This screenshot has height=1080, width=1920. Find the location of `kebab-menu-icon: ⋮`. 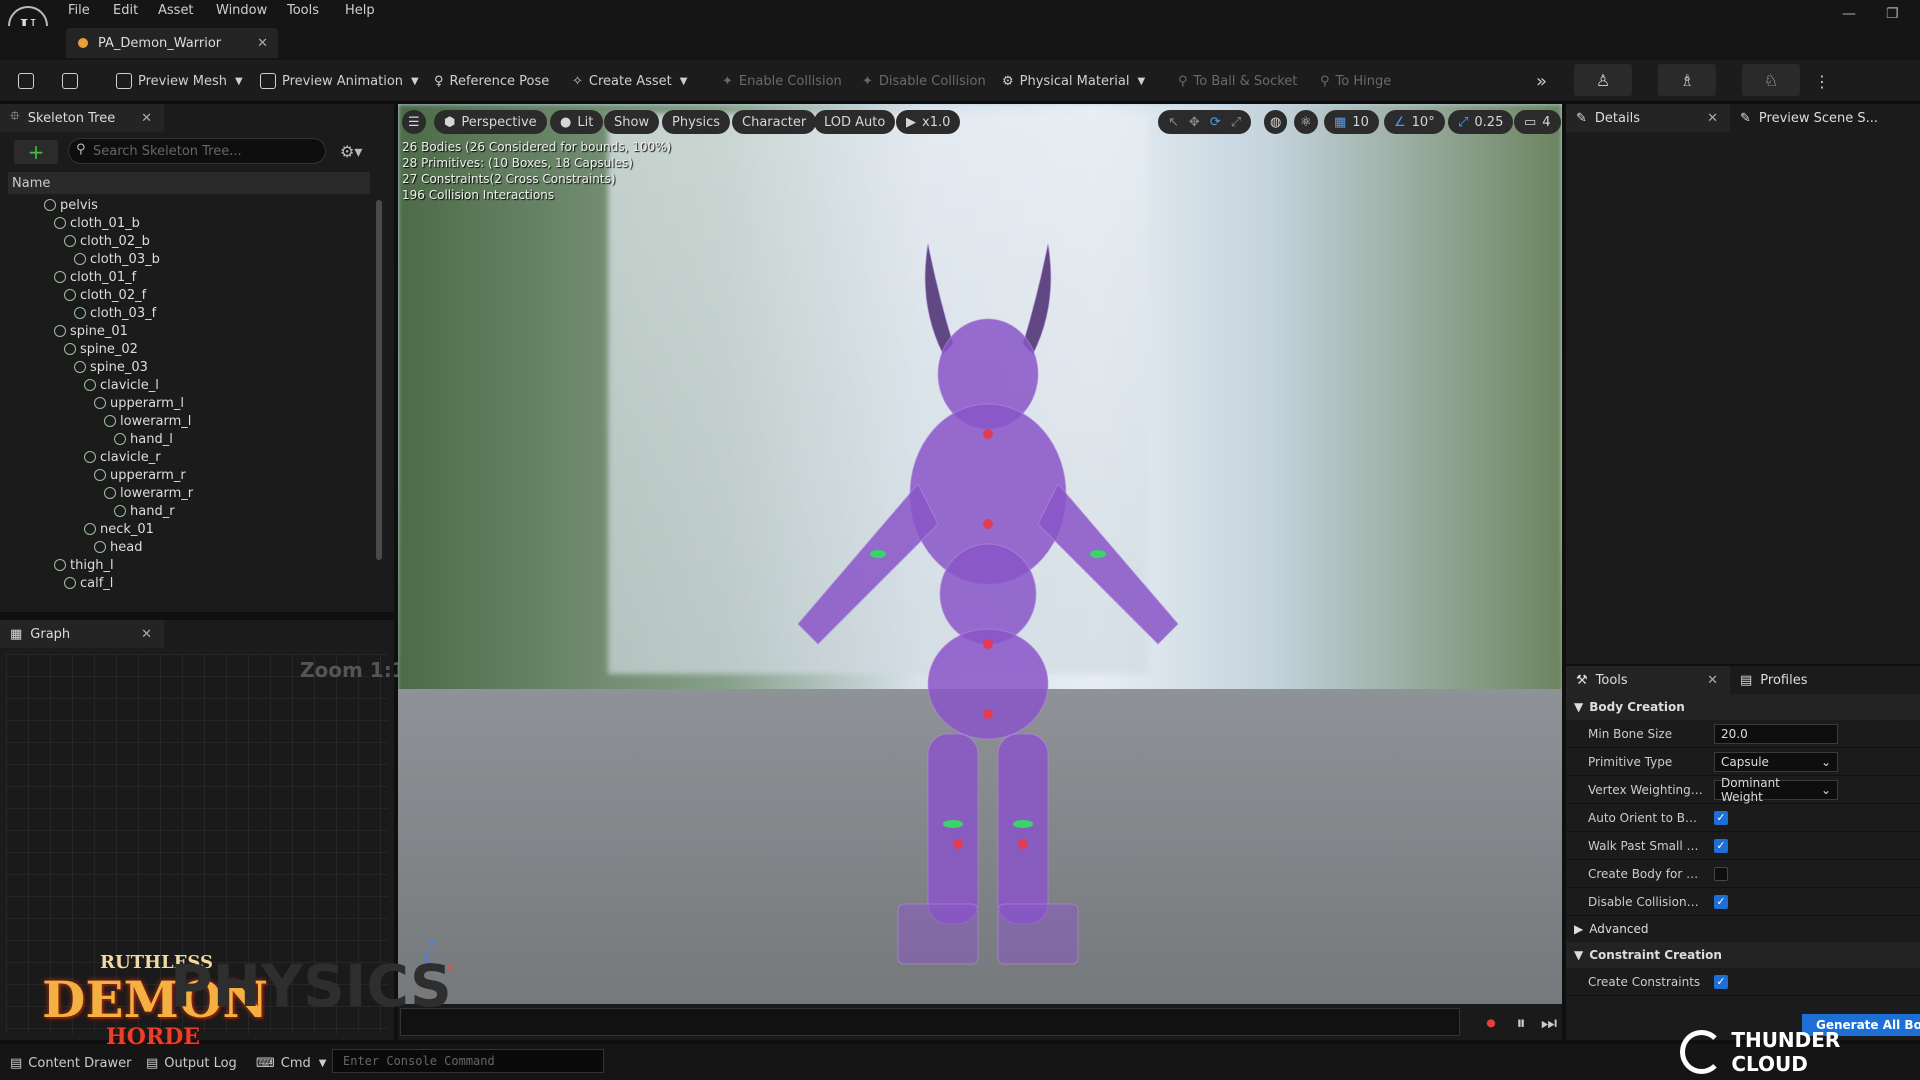

kebab-menu-icon: ⋮ is located at coordinates (1822, 81).